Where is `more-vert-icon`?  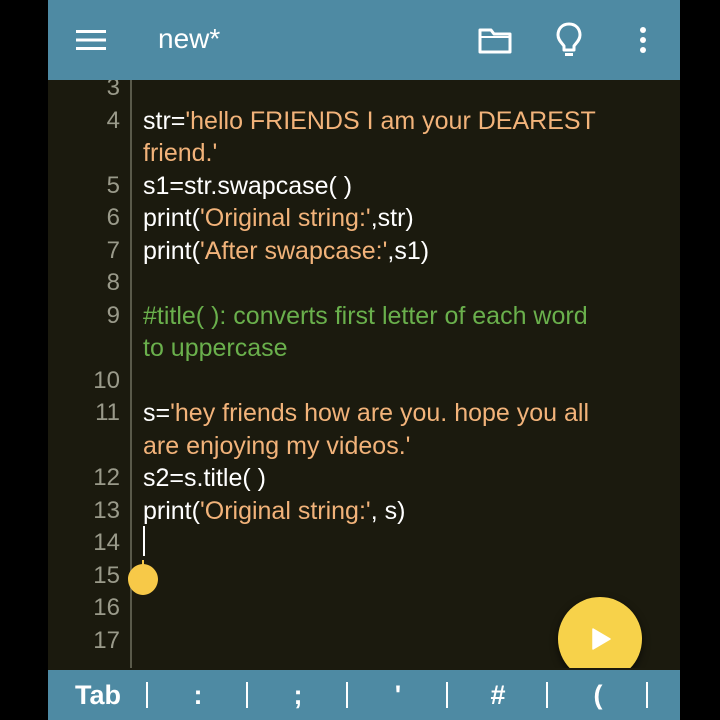
more-vert-icon is located at coordinates (643, 40).